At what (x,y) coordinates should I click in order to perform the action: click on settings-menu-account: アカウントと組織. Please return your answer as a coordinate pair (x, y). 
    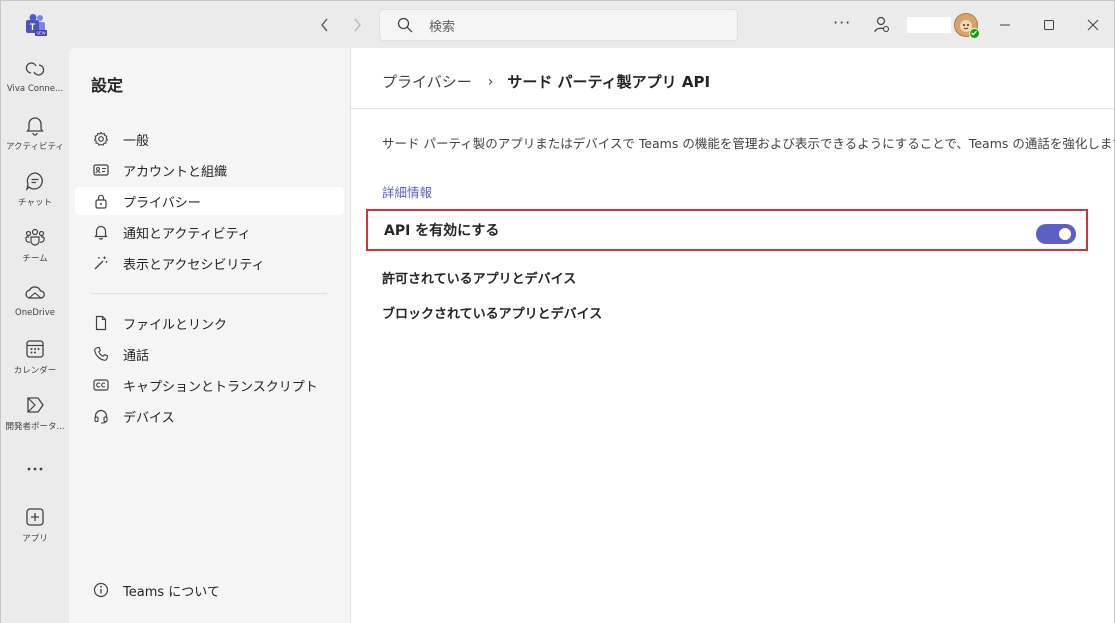
    Looking at the image, I should click on (209, 170).